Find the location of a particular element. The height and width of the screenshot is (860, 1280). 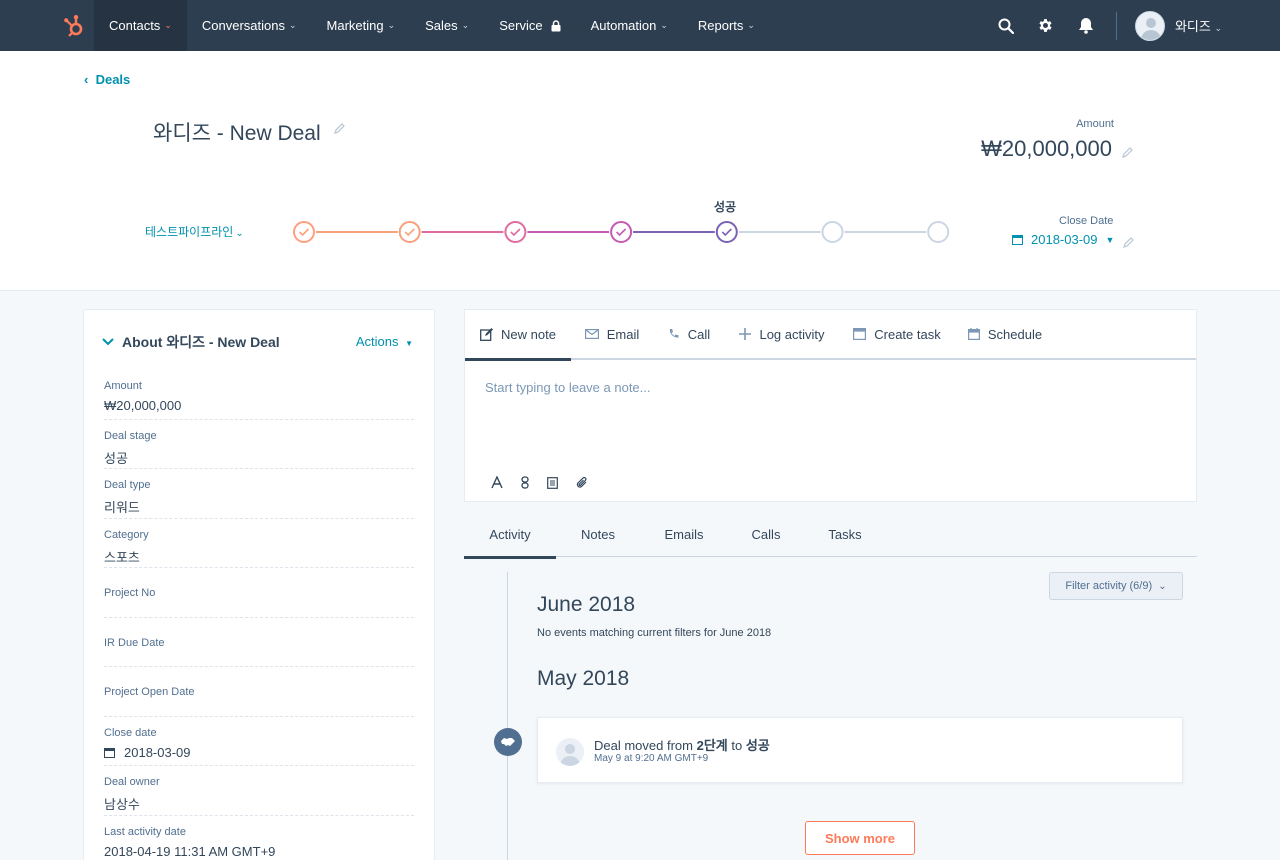

tab-emails: Emails is located at coordinates (684, 534).